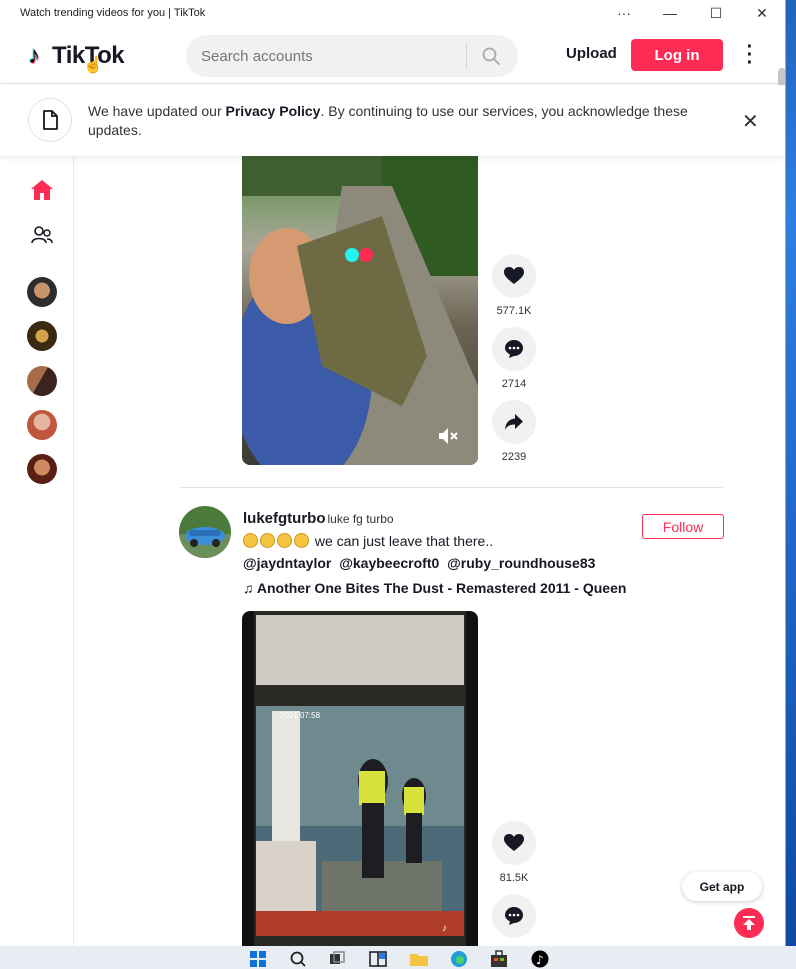  I want to click on close-icon: ✕, so click(762, 13).